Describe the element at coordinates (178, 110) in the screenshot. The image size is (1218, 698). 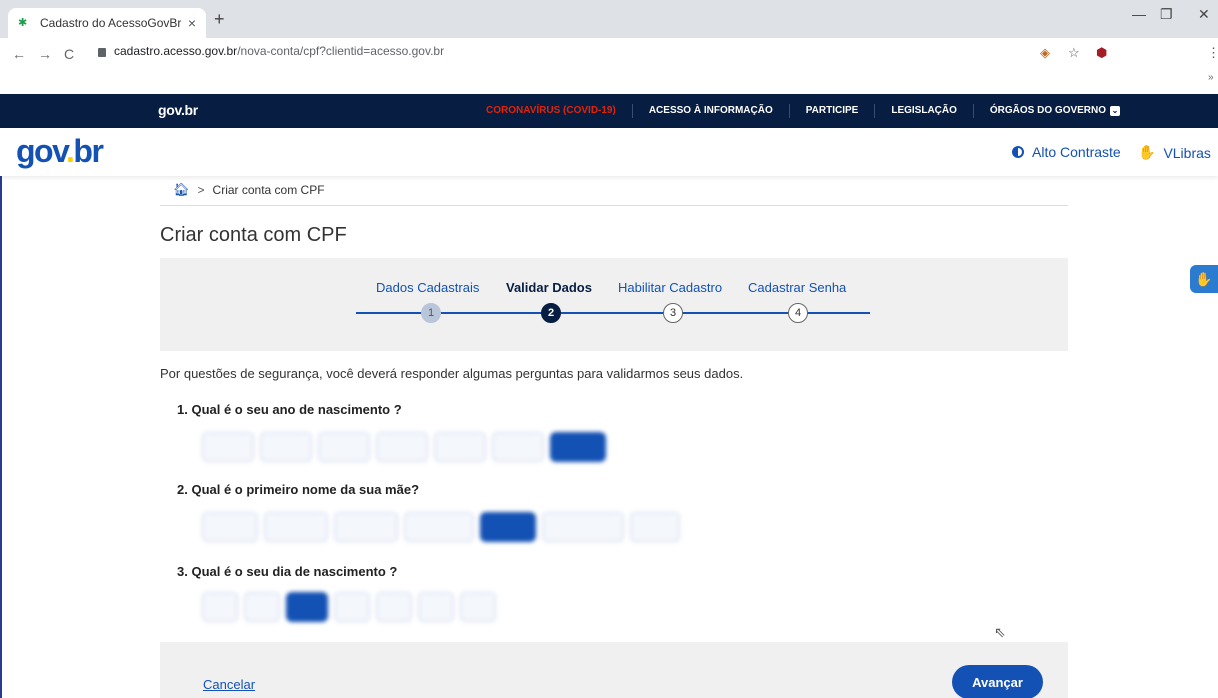
I see `govbar-logo: gov.br` at that location.